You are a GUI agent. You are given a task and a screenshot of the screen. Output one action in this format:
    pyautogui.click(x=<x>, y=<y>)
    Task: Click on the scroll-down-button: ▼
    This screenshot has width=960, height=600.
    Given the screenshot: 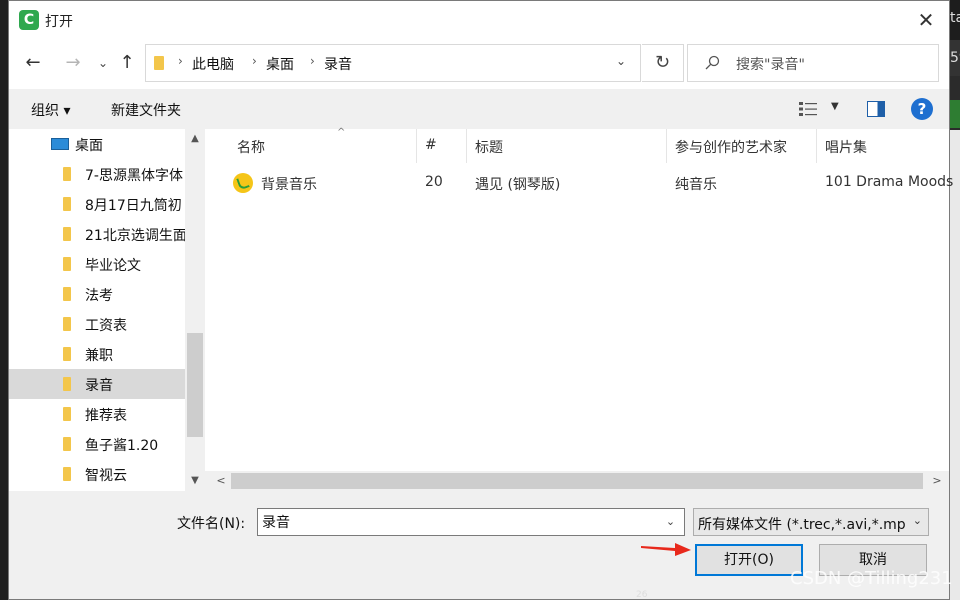 What is the action you would take?
    pyautogui.click(x=195, y=481)
    